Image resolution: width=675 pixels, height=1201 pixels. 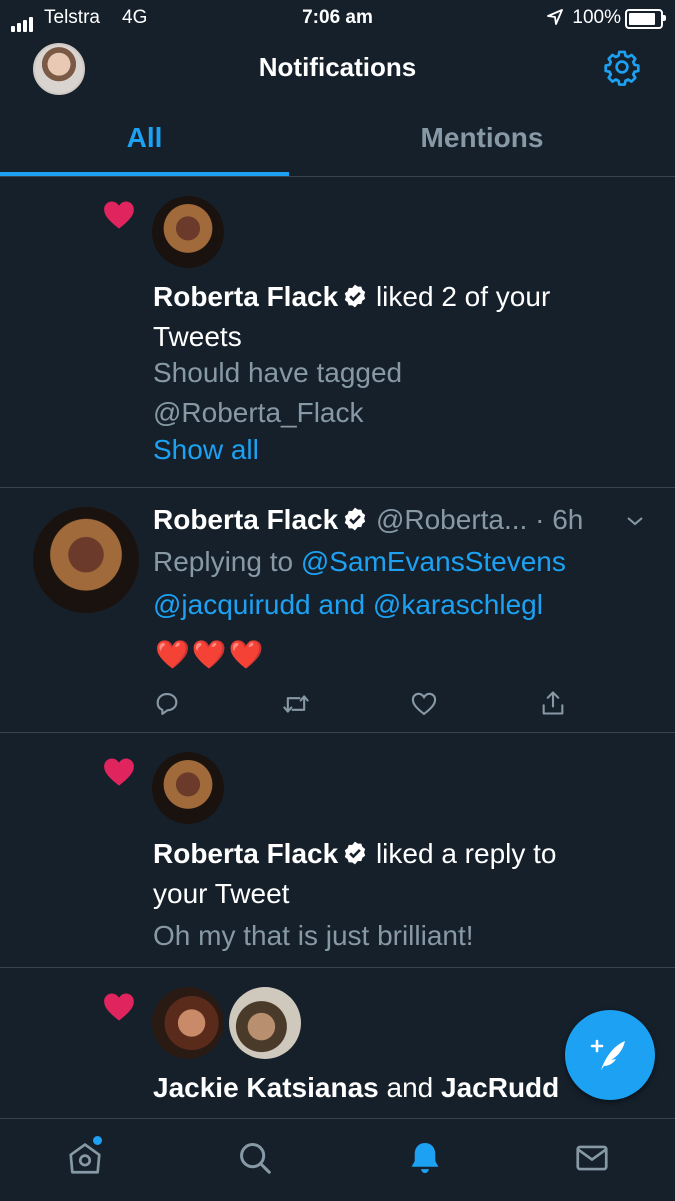 What do you see at coordinates (144, 138) in the screenshot?
I see `tab-all: All` at bounding box center [144, 138].